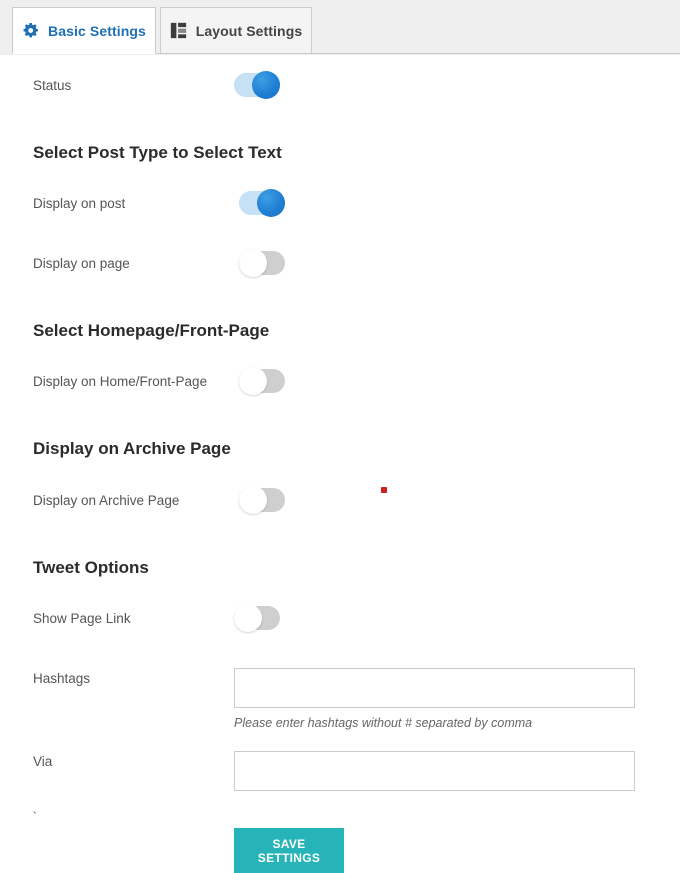 Image resolution: width=680 pixels, height=873 pixels. Describe the element at coordinates (289, 850) in the screenshot. I see `save-settings-button: SAVE SETTINGS` at that location.